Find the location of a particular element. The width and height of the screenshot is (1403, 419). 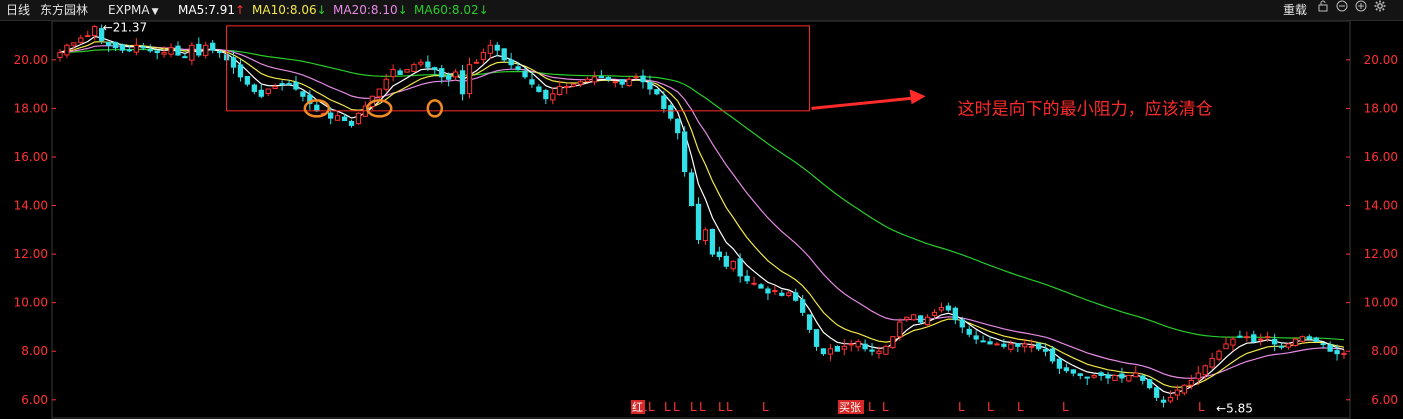

signal-marks: LLLLLLLLLLLLLLLL红买张 is located at coordinates (918, 407).